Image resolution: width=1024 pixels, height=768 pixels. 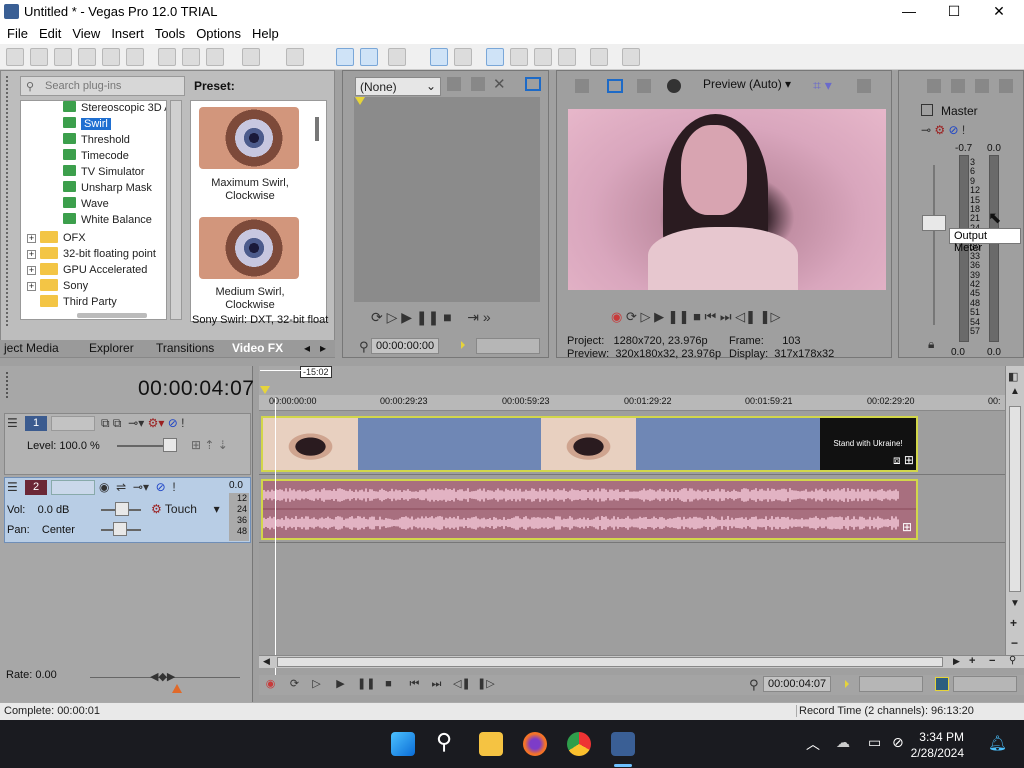 I want to click on loop-region, so click(x=281, y=370).